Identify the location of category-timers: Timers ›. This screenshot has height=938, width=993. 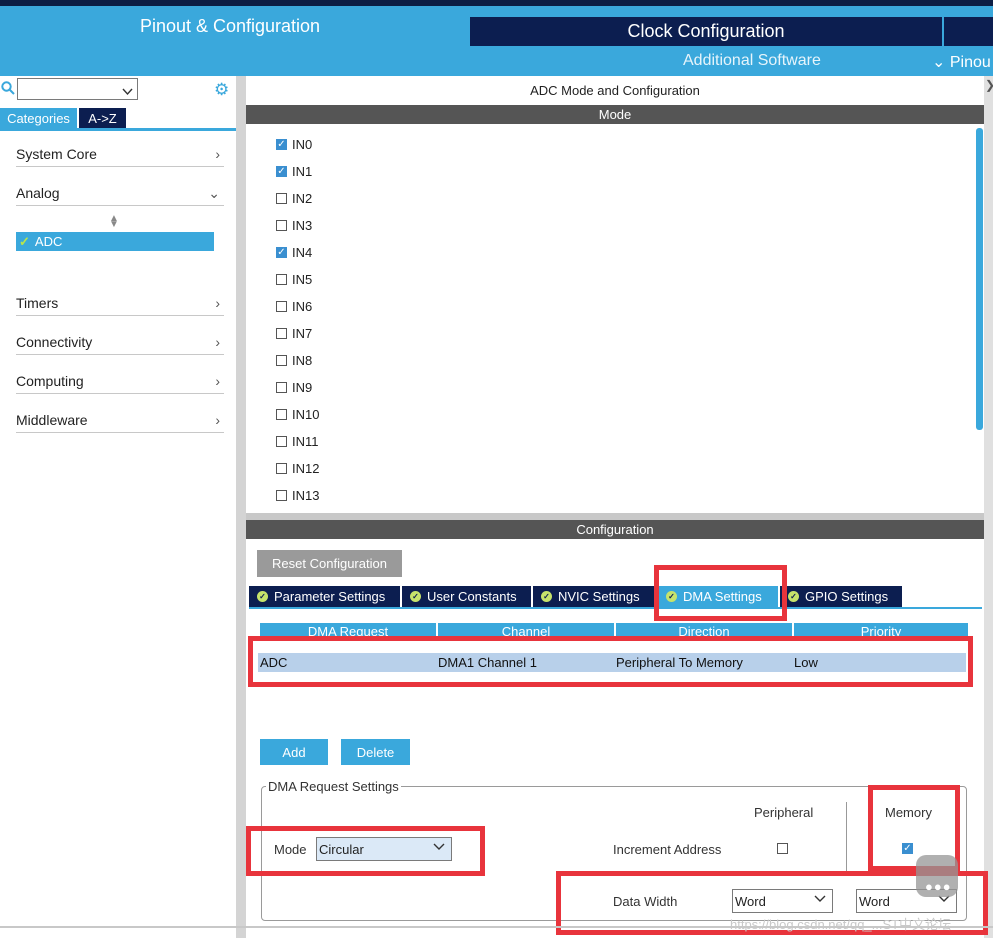
(120, 303).